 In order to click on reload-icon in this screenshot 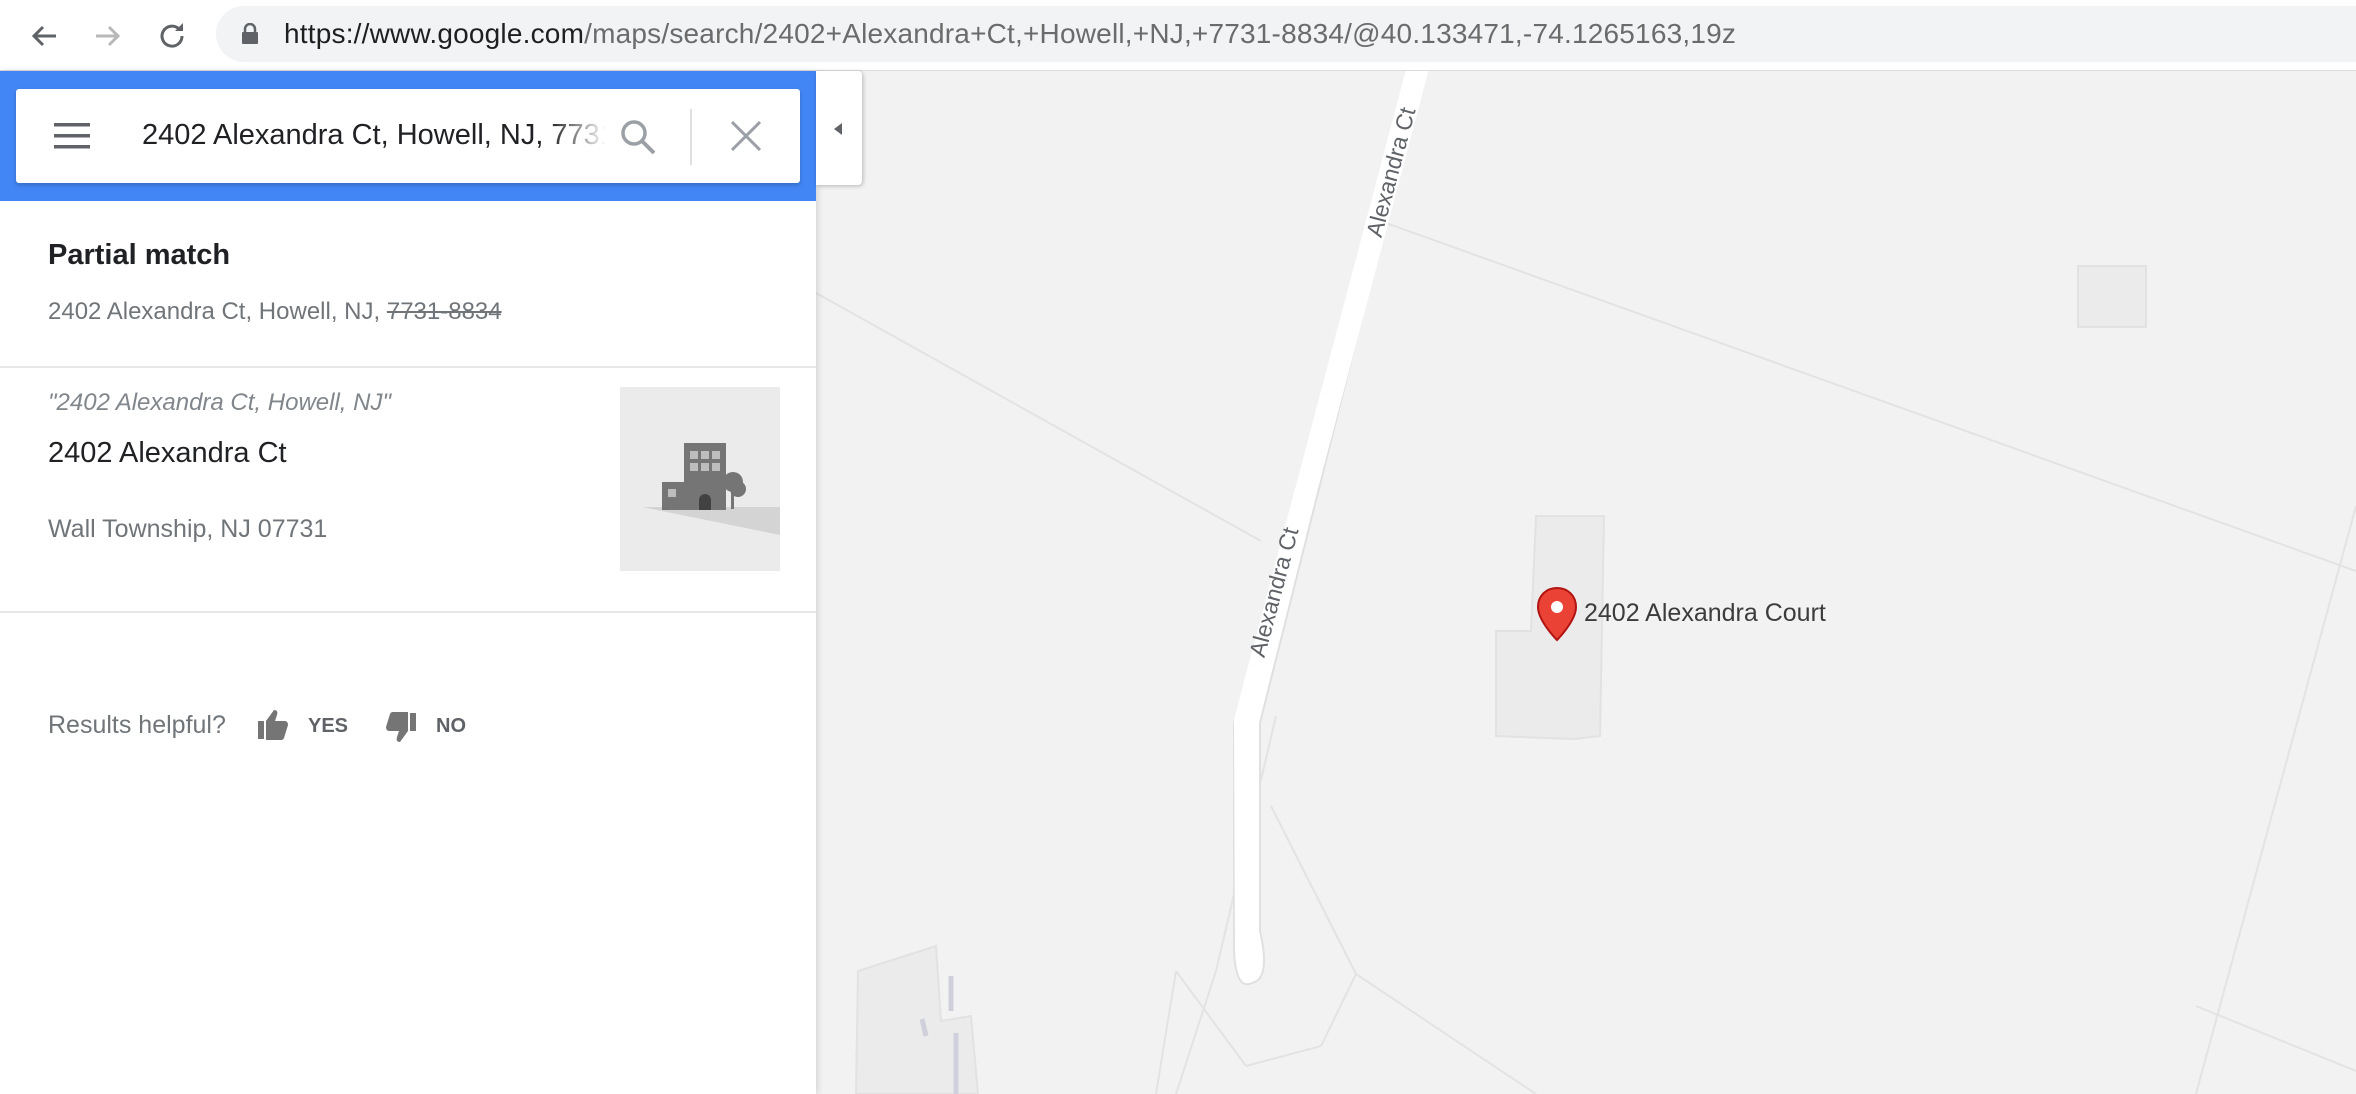, I will do `click(172, 36)`.